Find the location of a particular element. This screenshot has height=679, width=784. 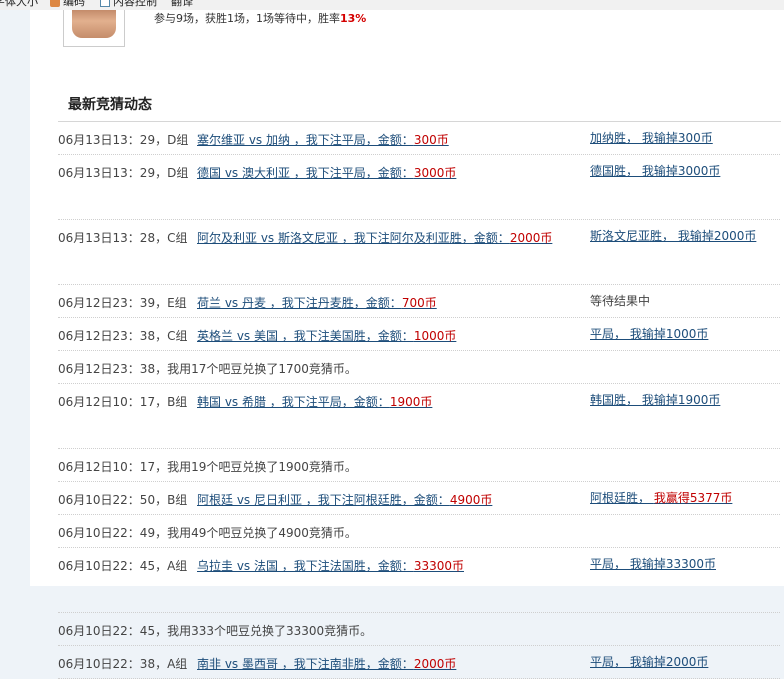

bet-text: 韩国 vs 希腊 ，我下注平局，金额： is located at coordinates (293, 402).